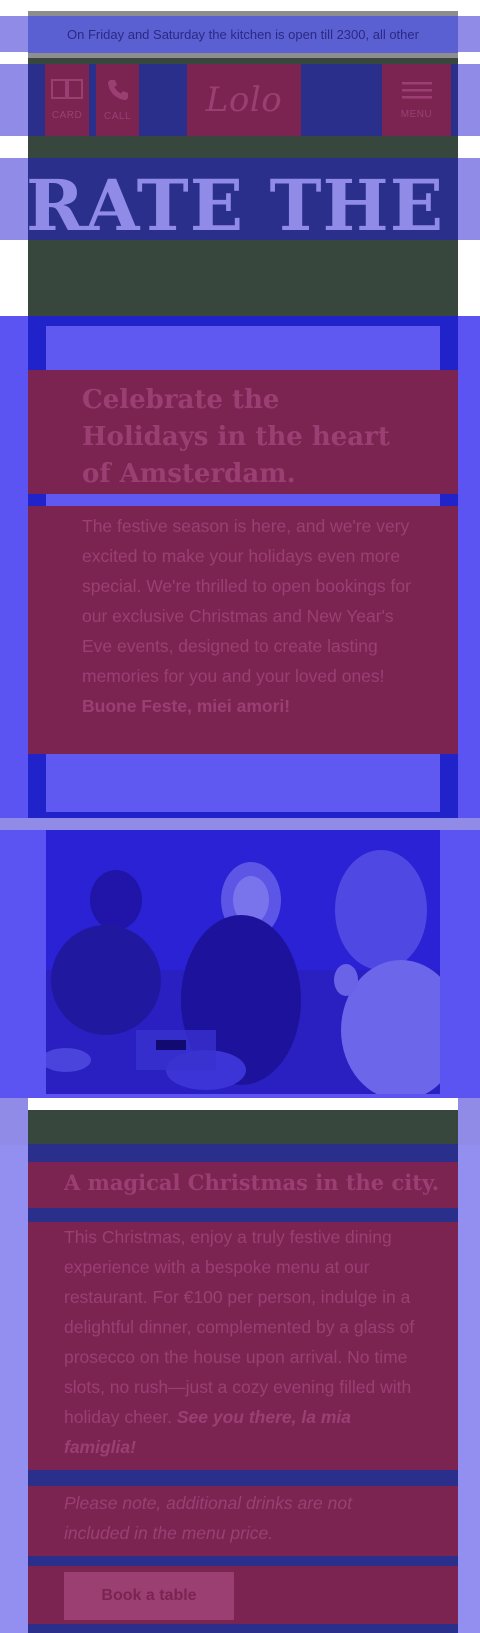 The width and height of the screenshot is (480, 1633). What do you see at coordinates (243, 1127) in the screenshot?
I see `divider-band` at bounding box center [243, 1127].